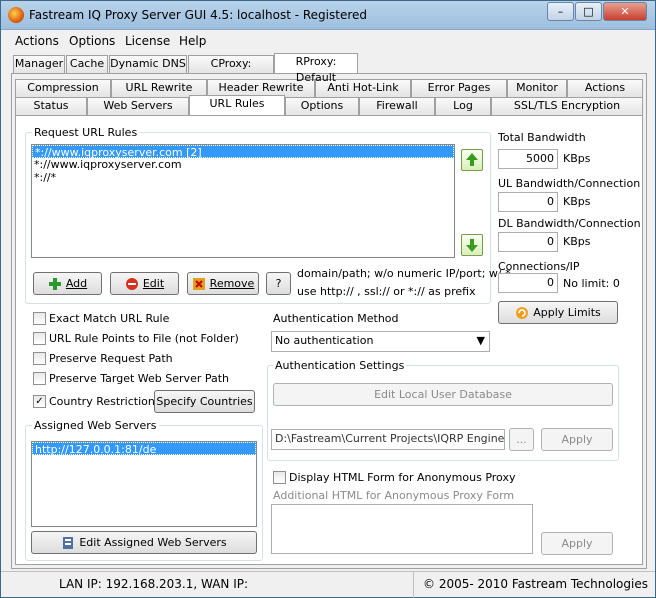  What do you see at coordinates (480, 340) in the screenshot?
I see `chevron-down-icon: ▼` at bounding box center [480, 340].